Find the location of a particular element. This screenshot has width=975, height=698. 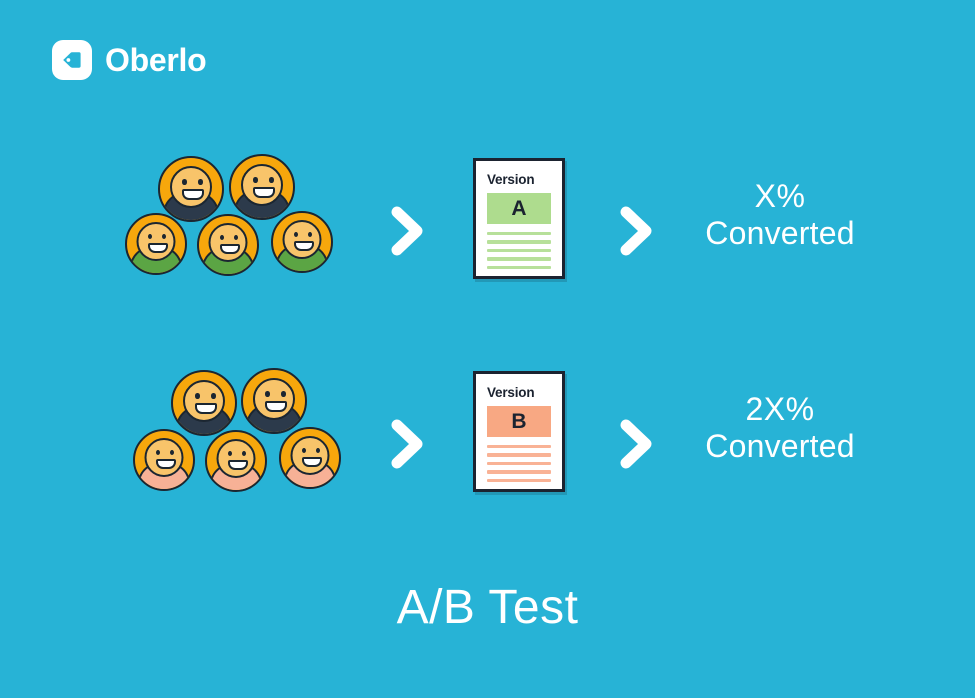

variant-badge: B is located at coordinates (519, 421).